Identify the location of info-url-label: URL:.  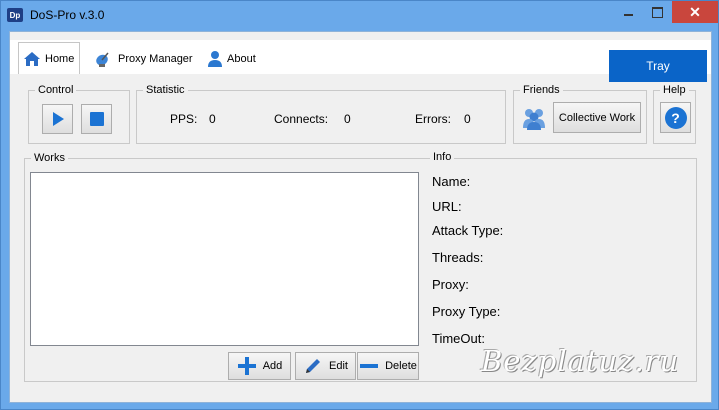
(447, 206).